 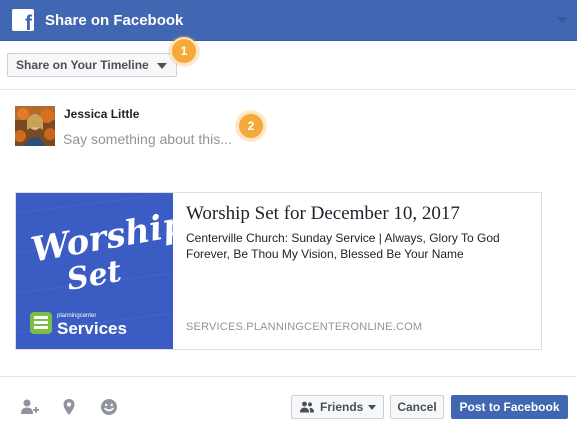 What do you see at coordinates (35, 126) in the screenshot?
I see `avatar` at bounding box center [35, 126].